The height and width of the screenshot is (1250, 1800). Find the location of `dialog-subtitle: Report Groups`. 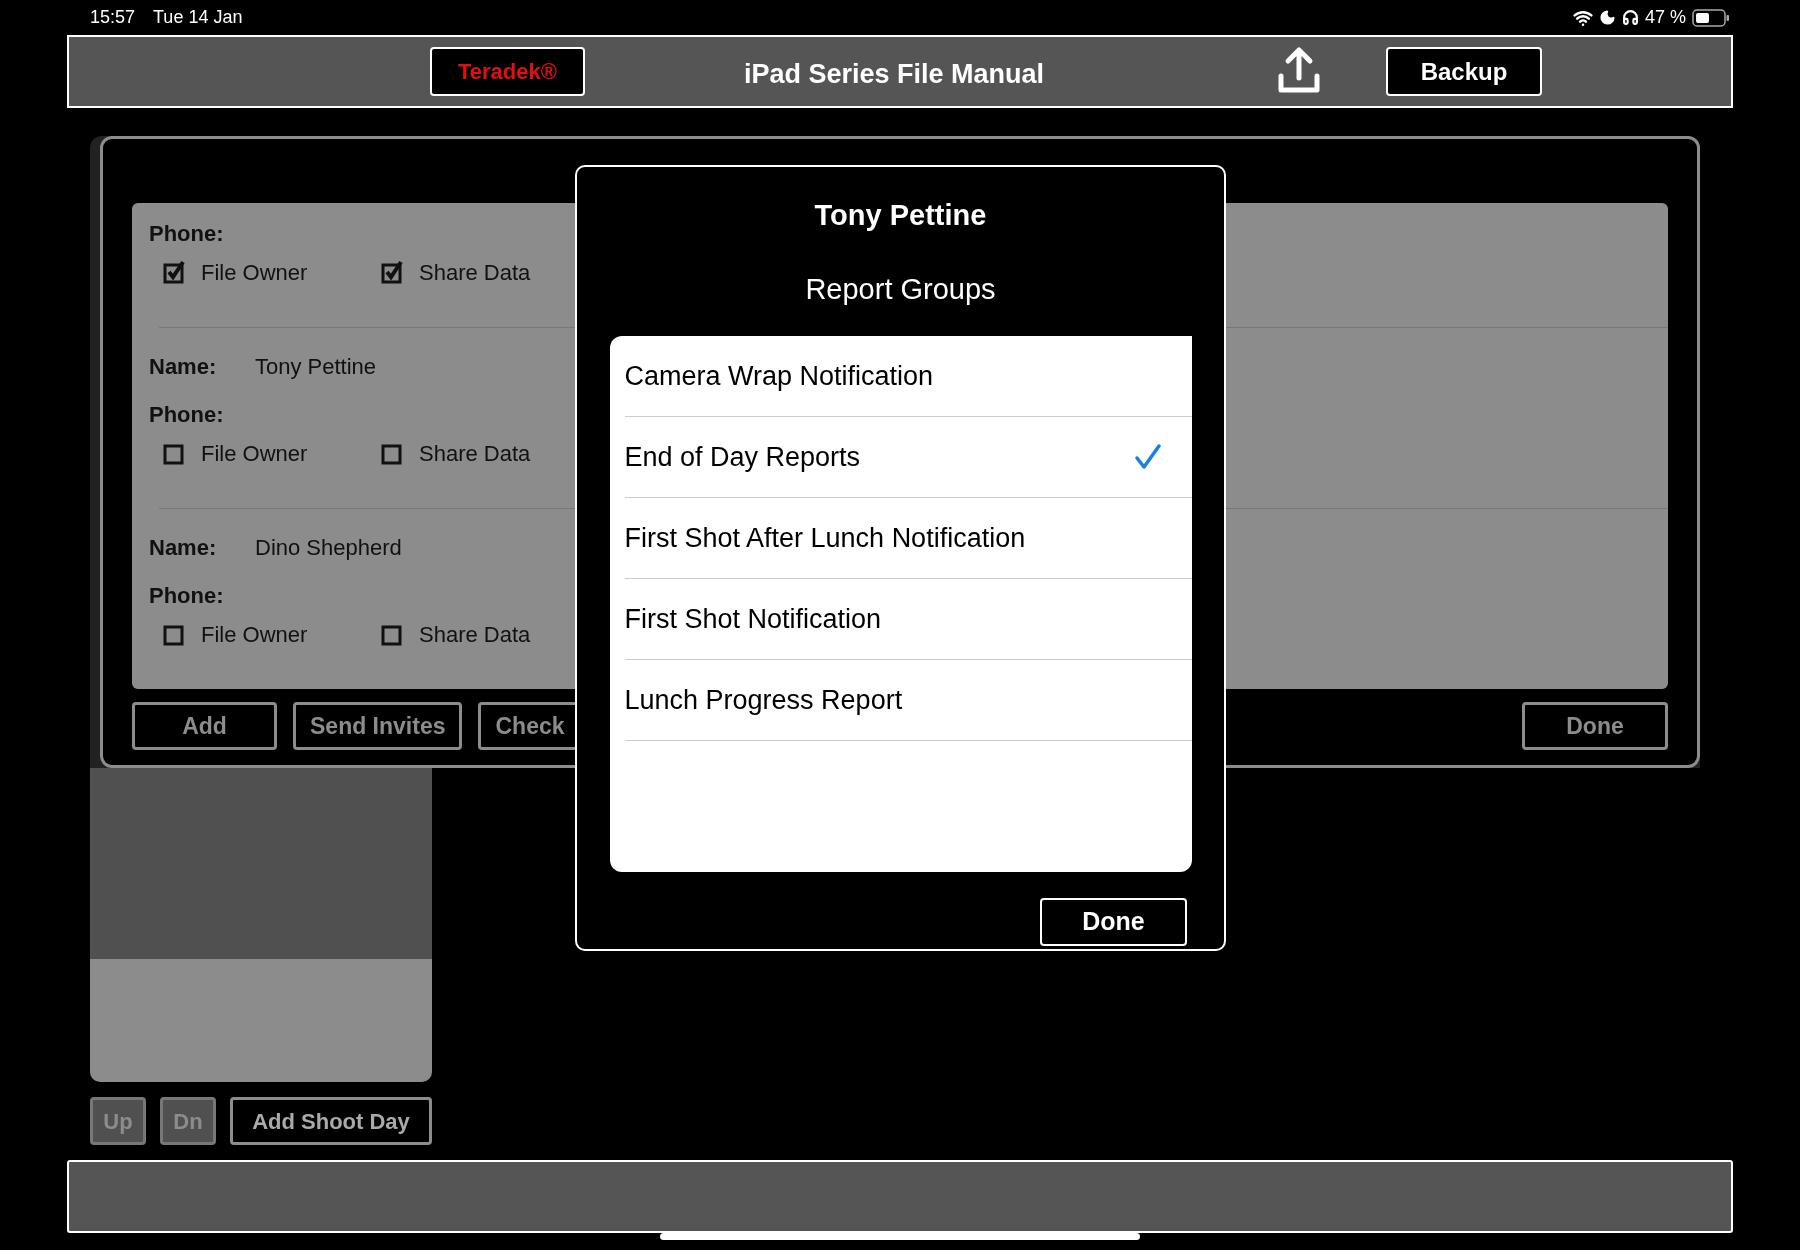

dialog-subtitle: Report Groups is located at coordinates (900, 289).